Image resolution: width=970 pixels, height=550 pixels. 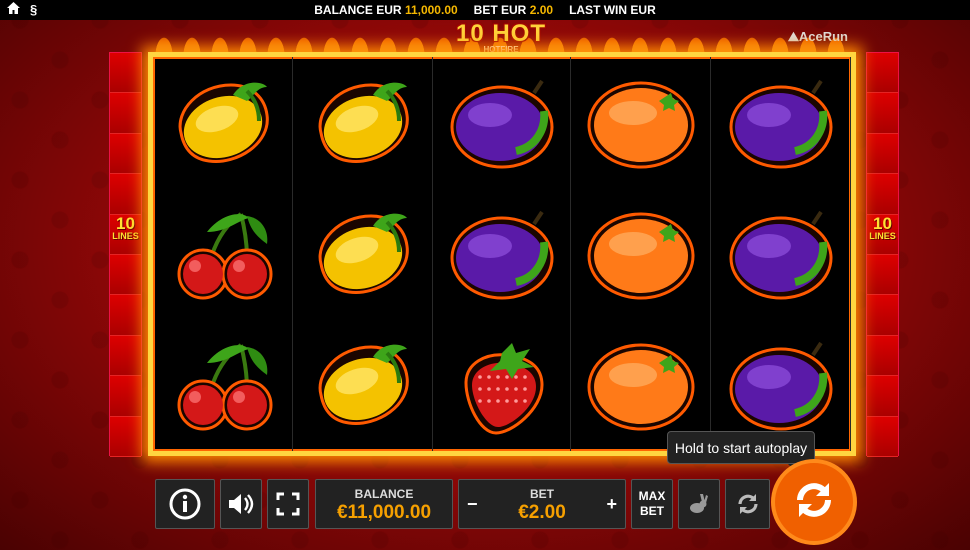 What do you see at coordinates (472, 504) in the screenshot?
I see `bet-decrease-button: −` at bounding box center [472, 504].